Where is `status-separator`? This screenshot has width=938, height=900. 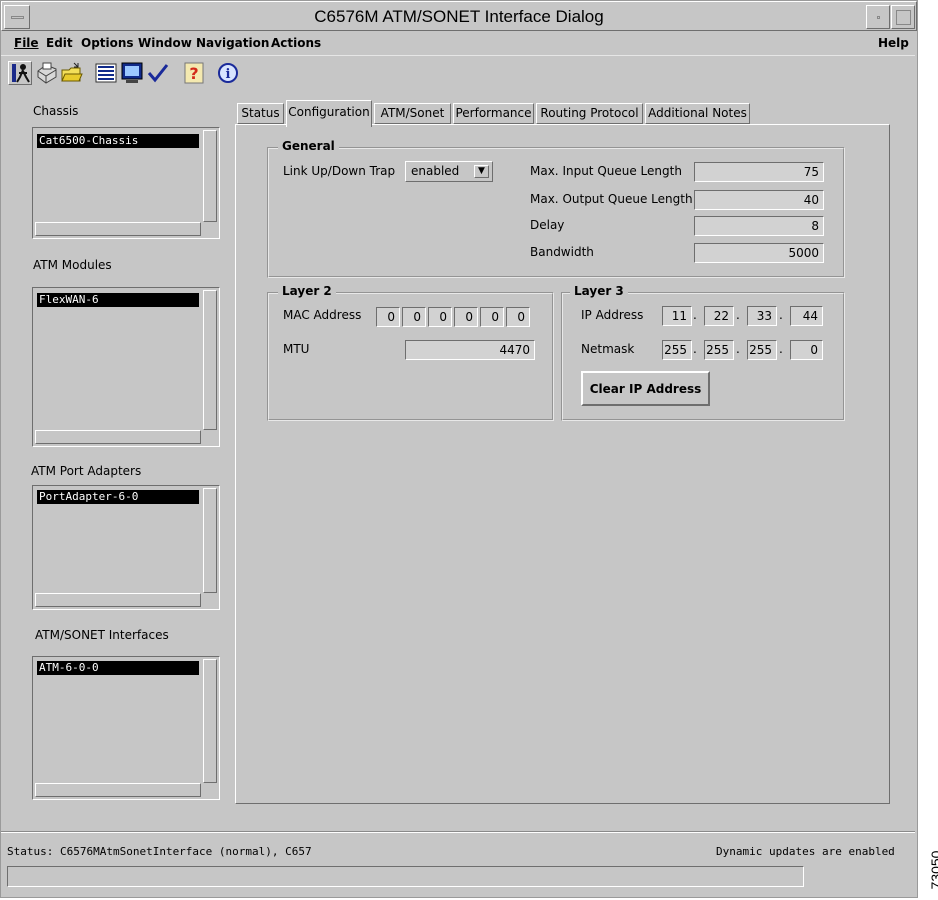 status-separator is located at coordinates (458, 832).